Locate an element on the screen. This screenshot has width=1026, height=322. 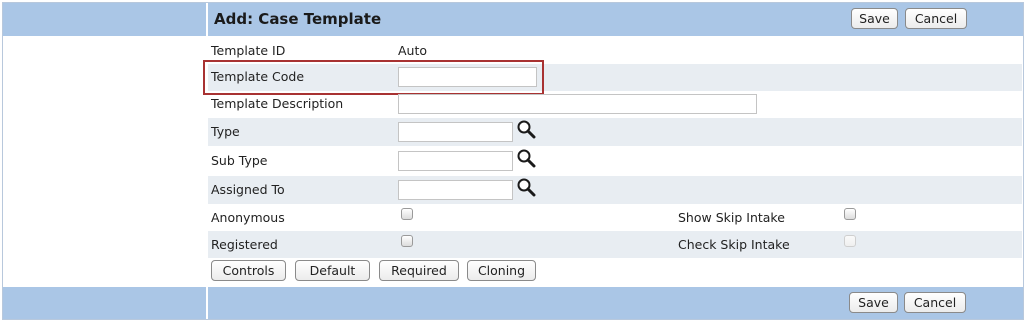
save-button: Save is located at coordinates (874, 18).